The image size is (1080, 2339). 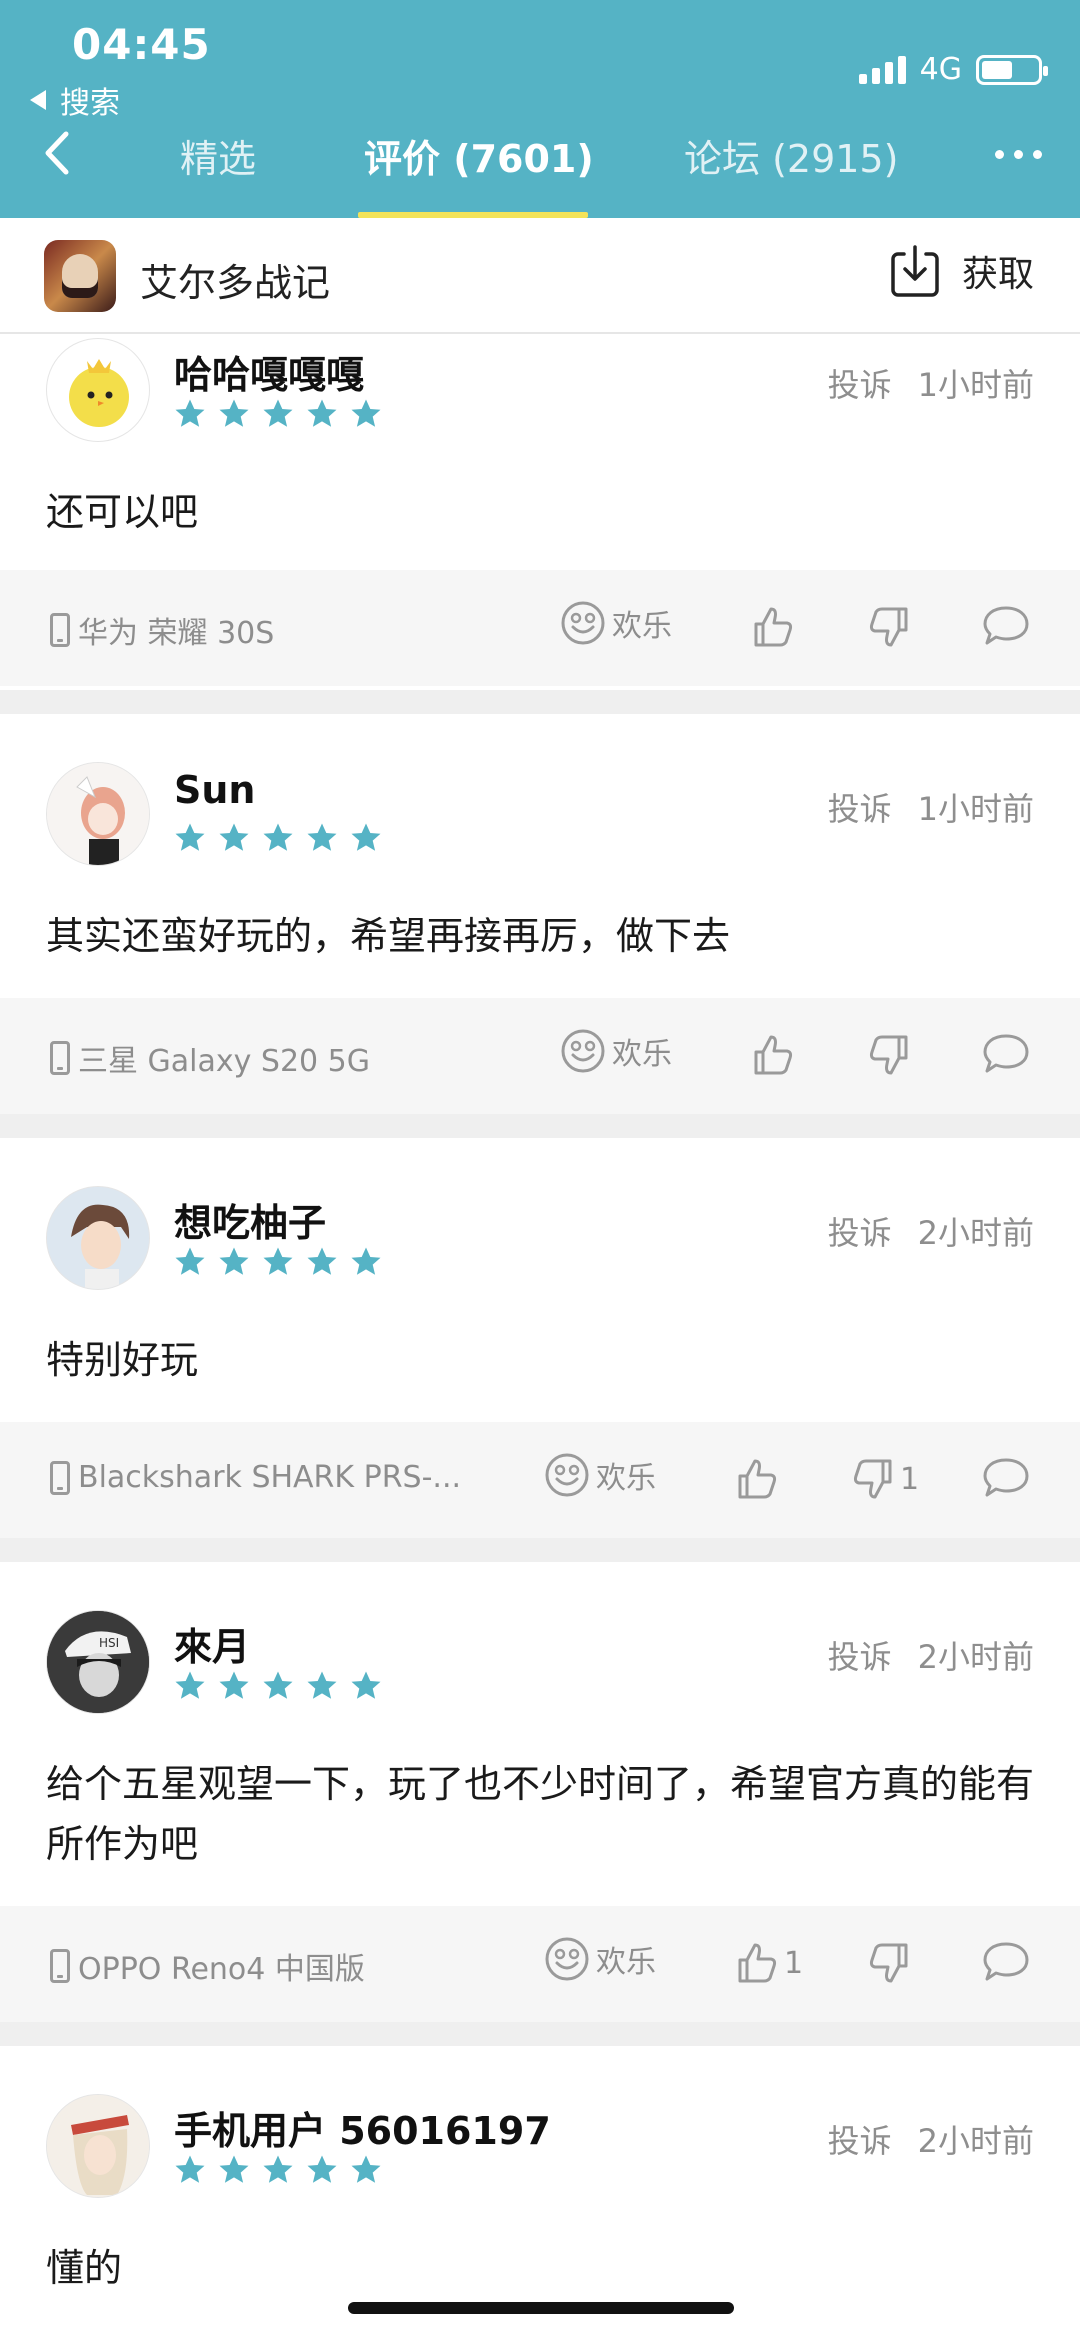 I want to click on device-info: 三星 Galaxy S20 5G, so click(x=210, y=1058).